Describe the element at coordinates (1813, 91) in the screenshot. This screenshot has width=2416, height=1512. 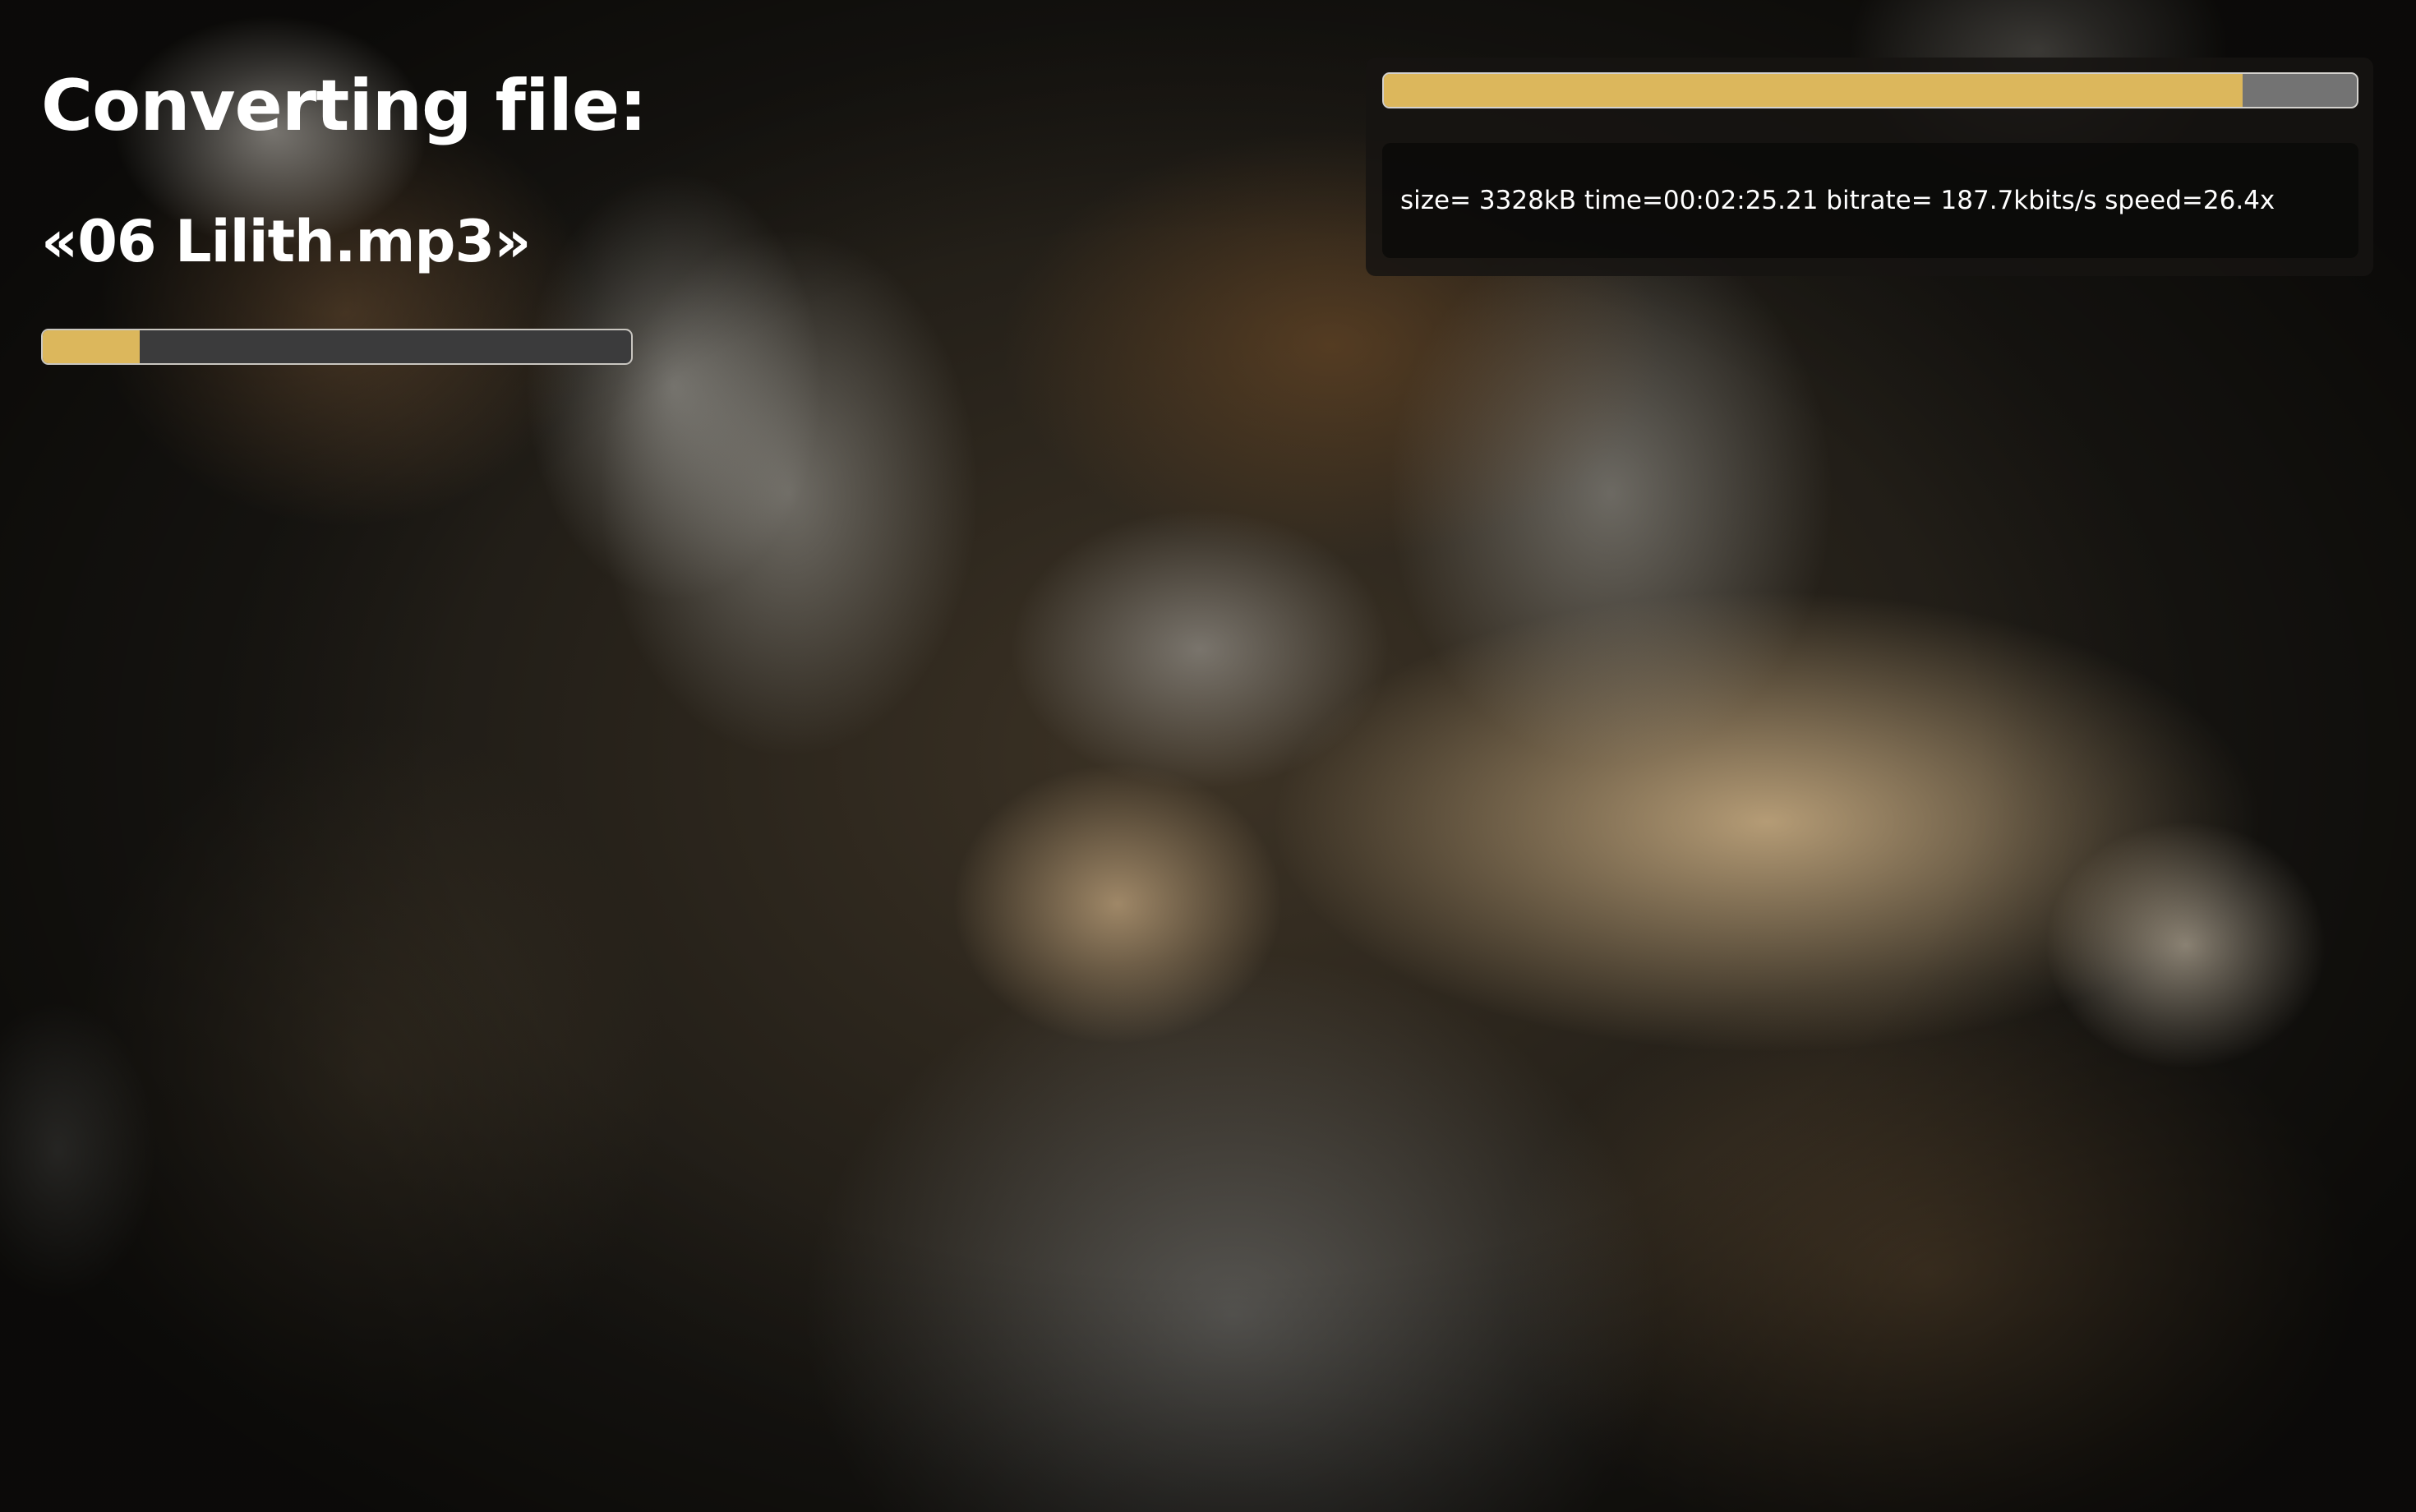
I see `conversion-progress-fill` at that location.